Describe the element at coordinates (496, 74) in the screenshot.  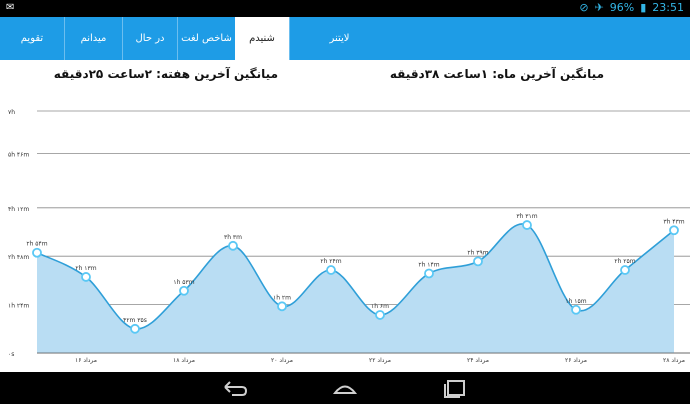
I see `month-average: میانگین آخرین ماه: ۱ساعت ۳۸دقیقه` at that location.